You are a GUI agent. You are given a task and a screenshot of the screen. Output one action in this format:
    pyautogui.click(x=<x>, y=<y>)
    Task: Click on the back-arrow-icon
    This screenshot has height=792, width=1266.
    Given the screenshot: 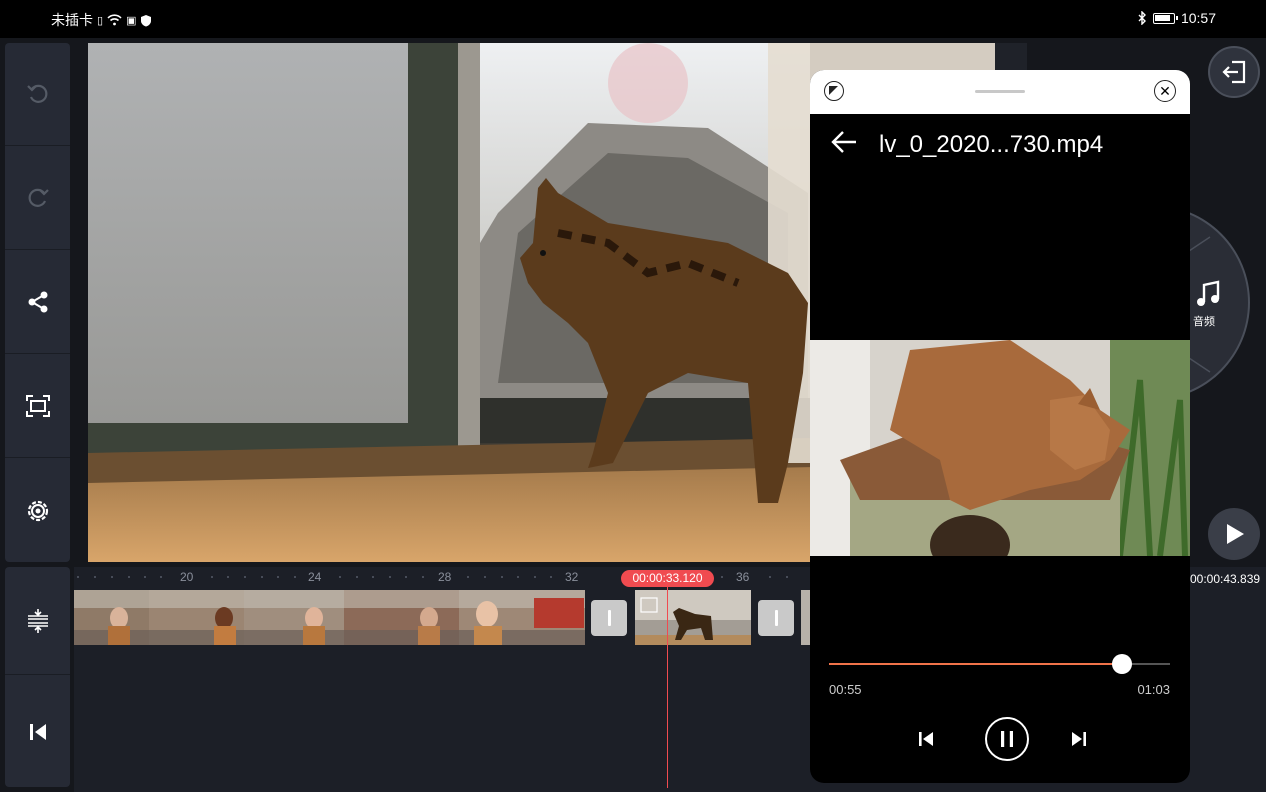 What is the action you would take?
    pyautogui.click(x=844, y=142)
    